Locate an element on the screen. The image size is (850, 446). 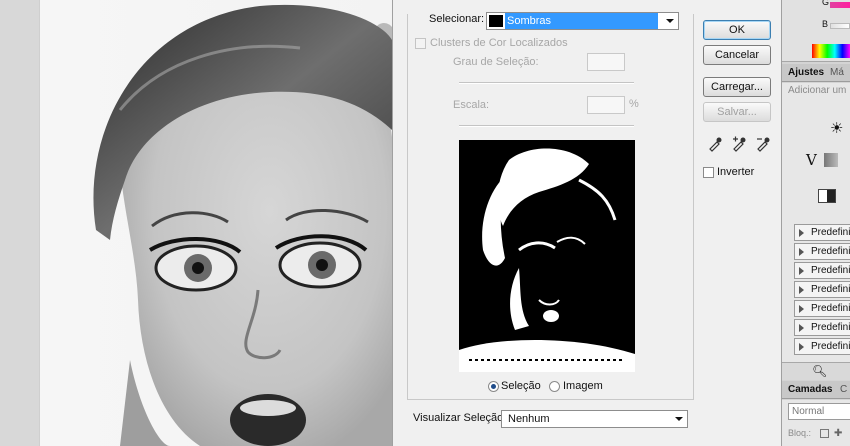
select-dropdown-value: Sombras is located at coordinates (581, 21).